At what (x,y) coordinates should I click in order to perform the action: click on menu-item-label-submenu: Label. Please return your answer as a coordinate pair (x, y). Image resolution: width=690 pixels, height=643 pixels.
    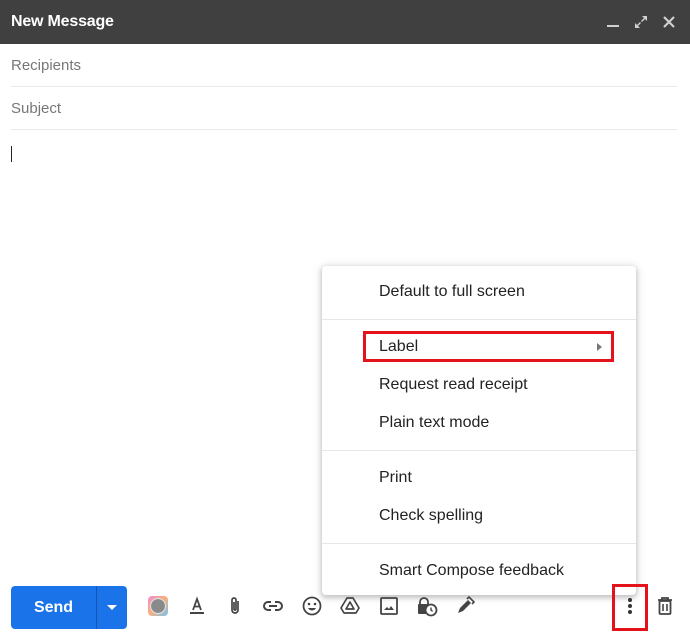
    Looking at the image, I should click on (479, 347).